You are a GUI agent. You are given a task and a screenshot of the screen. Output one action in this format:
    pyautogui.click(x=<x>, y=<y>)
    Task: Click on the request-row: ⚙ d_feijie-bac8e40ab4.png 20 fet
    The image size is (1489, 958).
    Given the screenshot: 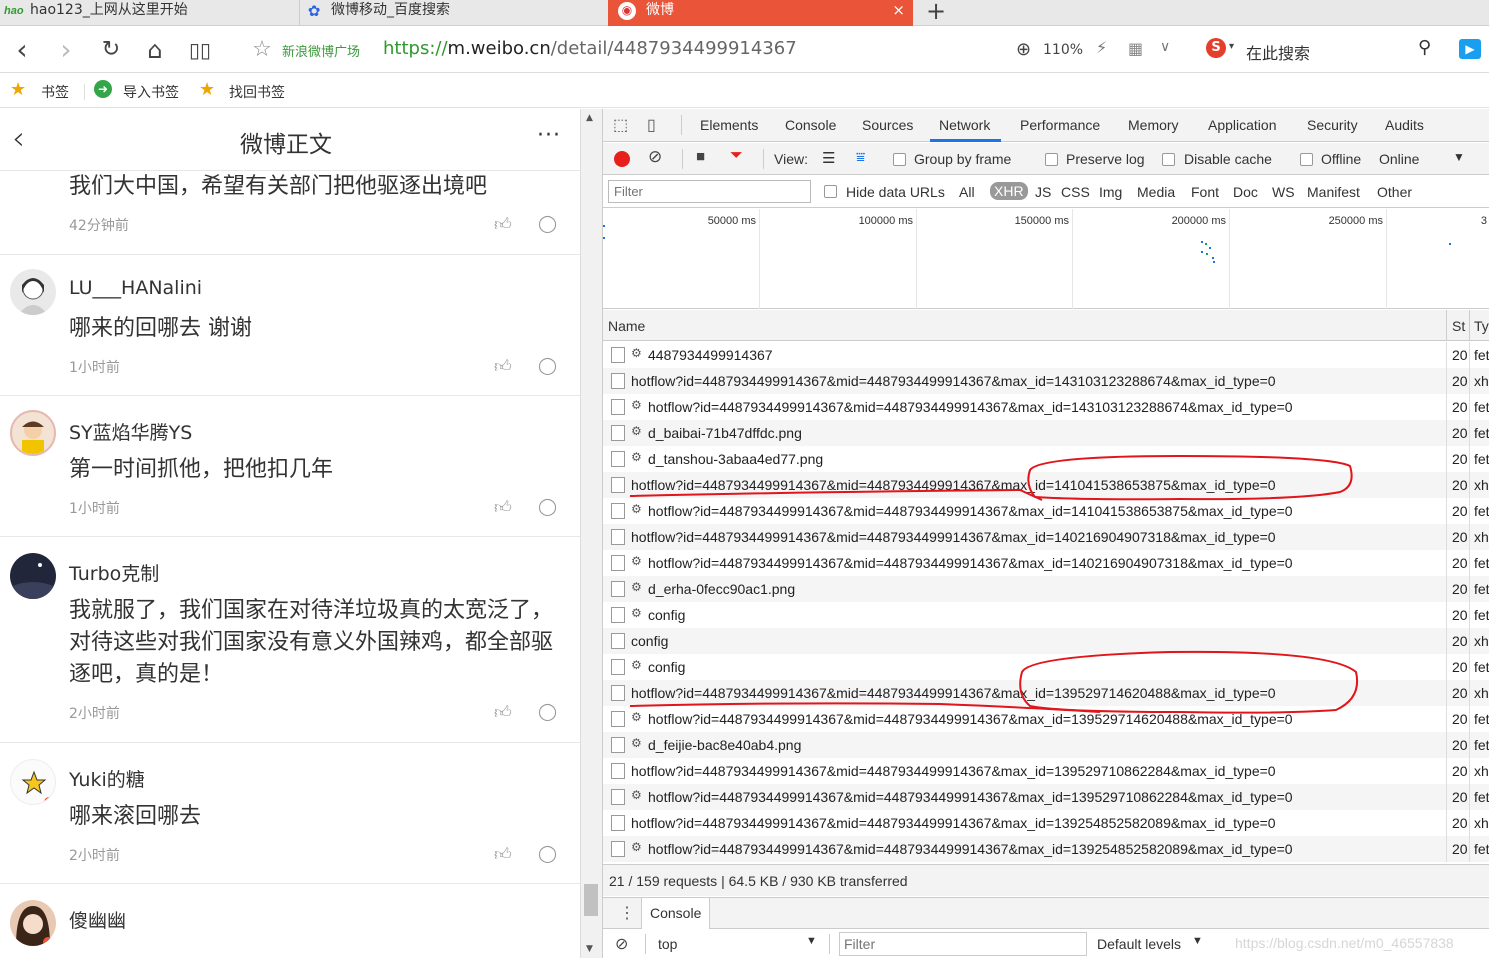 What is the action you would take?
    pyautogui.click(x=1046, y=745)
    